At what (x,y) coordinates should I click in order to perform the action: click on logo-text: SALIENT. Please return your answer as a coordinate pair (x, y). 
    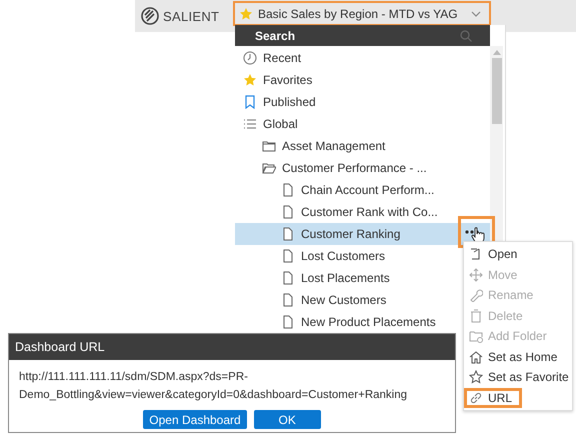
    Looking at the image, I should click on (191, 16).